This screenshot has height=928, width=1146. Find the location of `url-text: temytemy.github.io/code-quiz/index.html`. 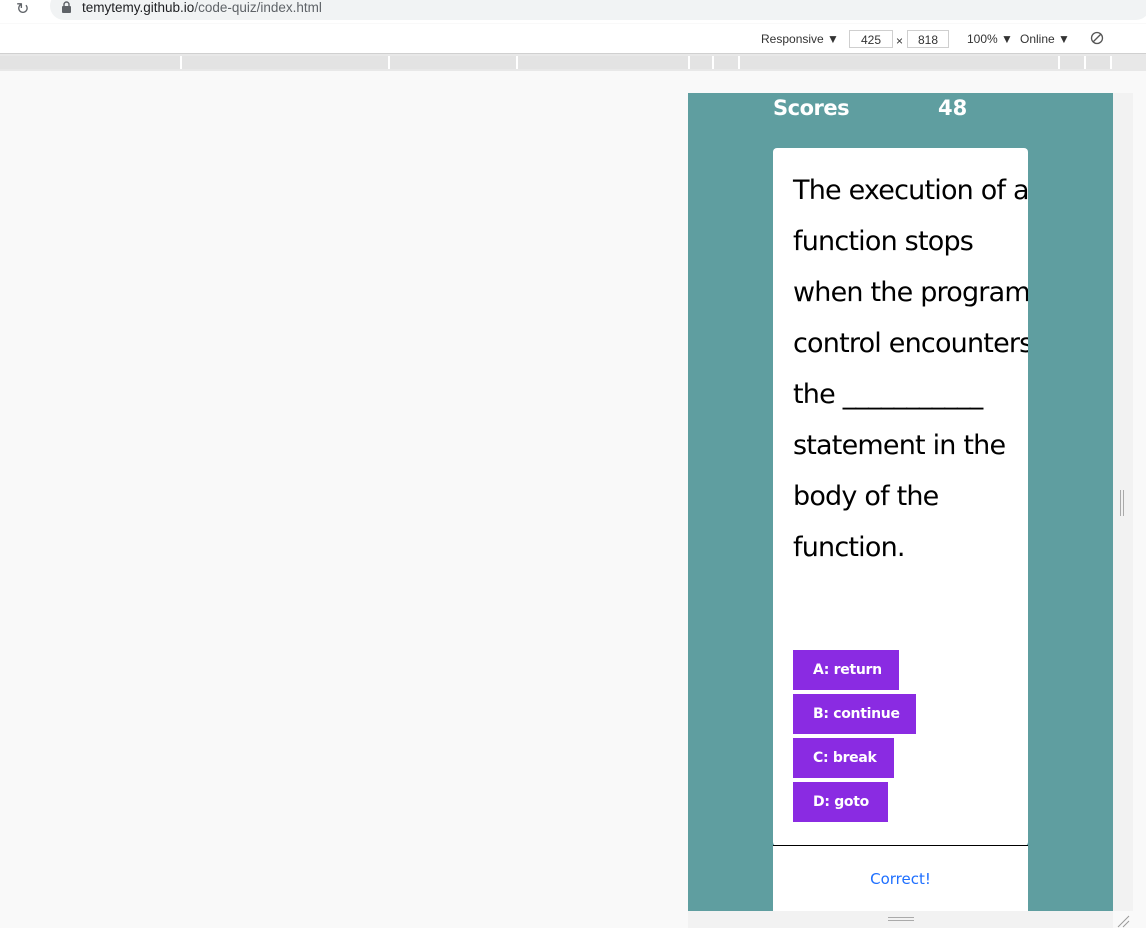

url-text: temytemy.github.io/code-quiz/index.html is located at coordinates (202, 8).